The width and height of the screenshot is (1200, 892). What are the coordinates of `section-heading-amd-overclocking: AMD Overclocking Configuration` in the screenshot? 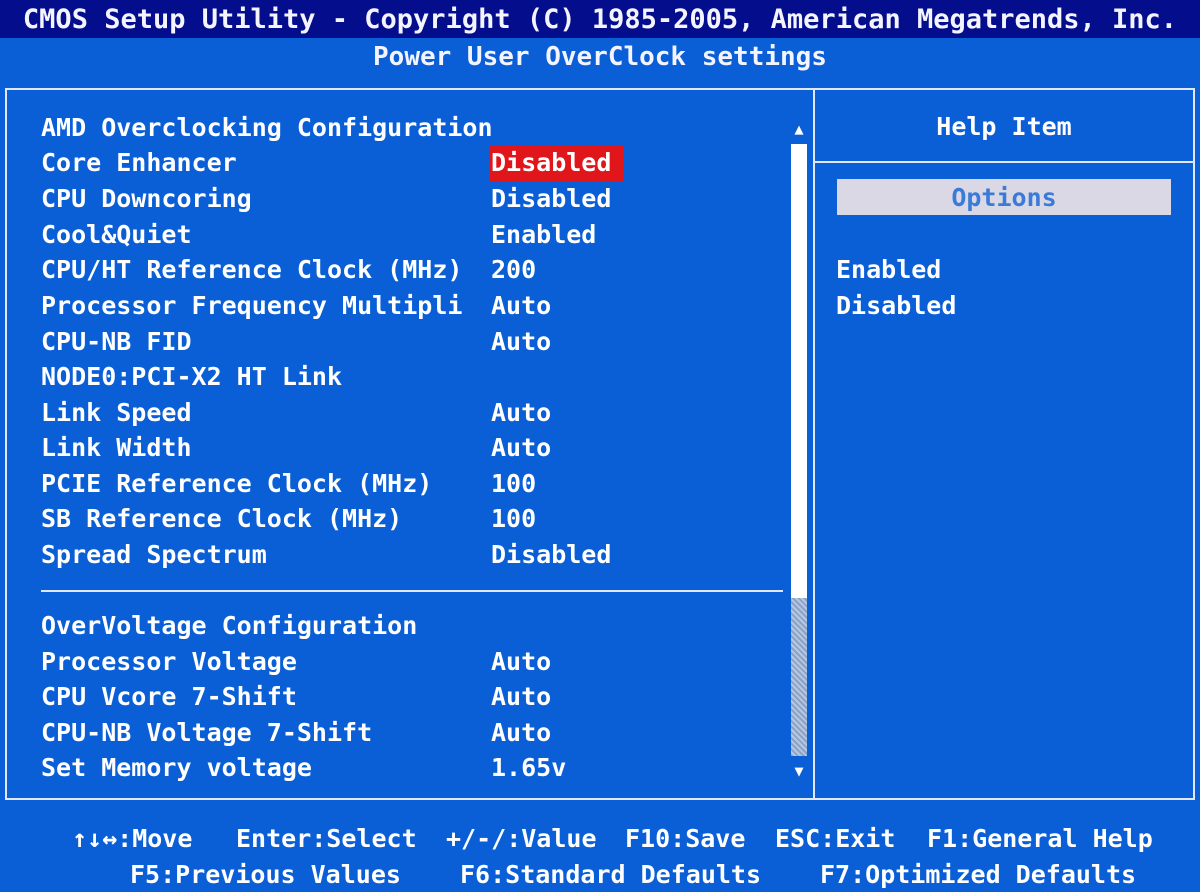 It's located at (411, 128).